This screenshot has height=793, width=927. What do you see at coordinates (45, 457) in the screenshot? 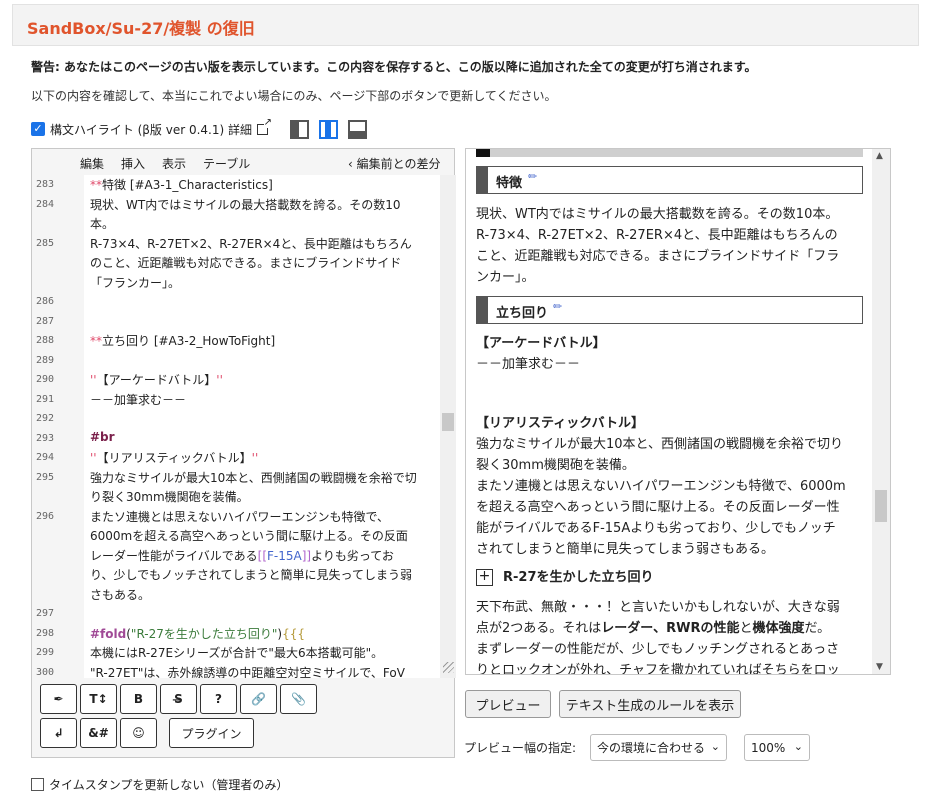
I see `line-number: 294` at bounding box center [45, 457].